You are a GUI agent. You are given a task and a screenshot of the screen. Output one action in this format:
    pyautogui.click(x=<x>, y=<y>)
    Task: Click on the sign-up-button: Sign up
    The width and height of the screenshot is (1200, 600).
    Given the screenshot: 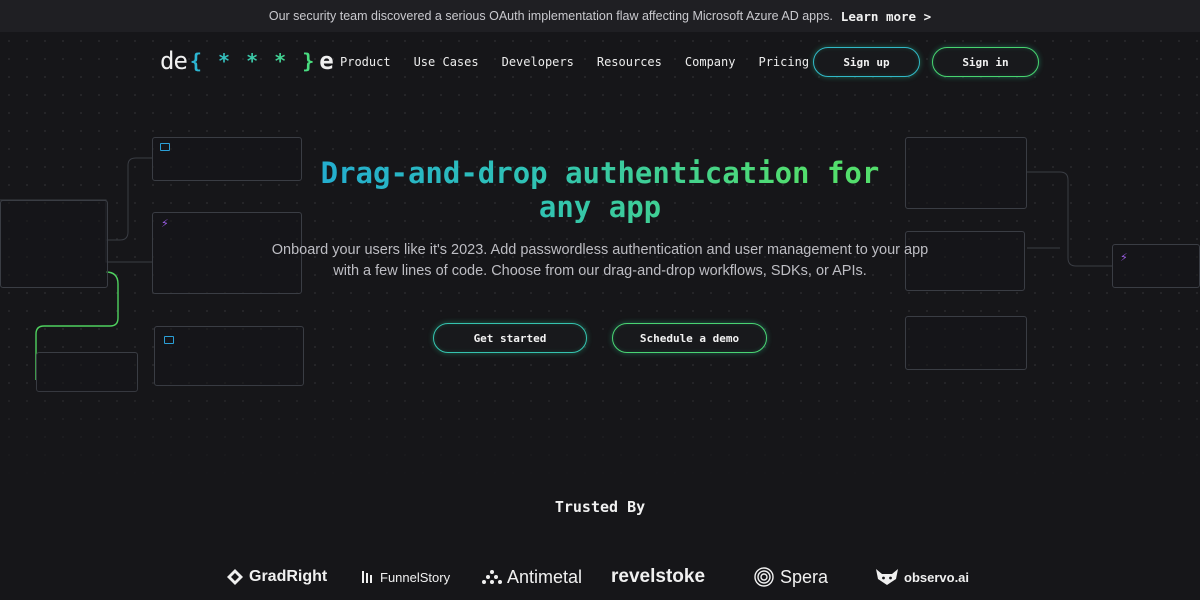 What is the action you would take?
    pyautogui.click(x=866, y=62)
    